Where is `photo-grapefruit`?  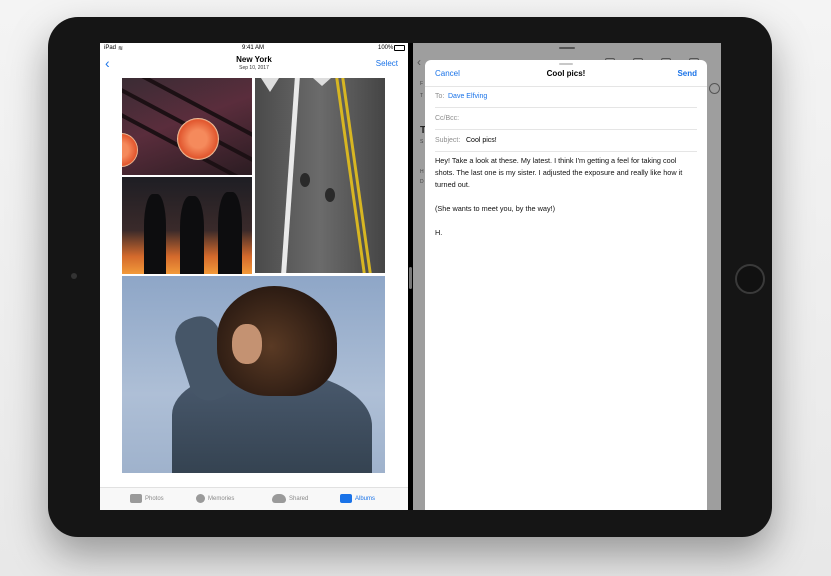
photo-grapefruit is located at coordinates (187, 126).